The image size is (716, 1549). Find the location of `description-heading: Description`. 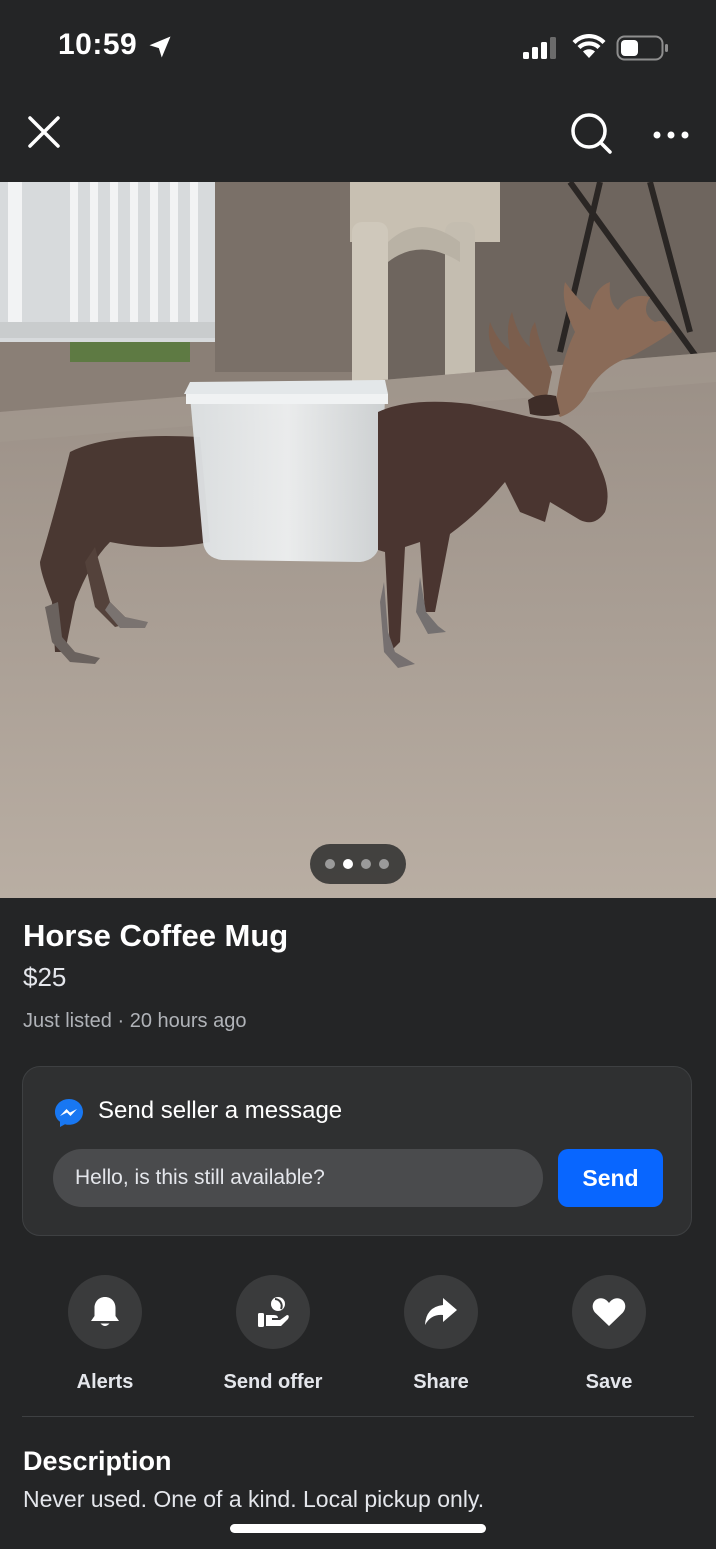

description-heading: Description is located at coordinates (97, 1461).